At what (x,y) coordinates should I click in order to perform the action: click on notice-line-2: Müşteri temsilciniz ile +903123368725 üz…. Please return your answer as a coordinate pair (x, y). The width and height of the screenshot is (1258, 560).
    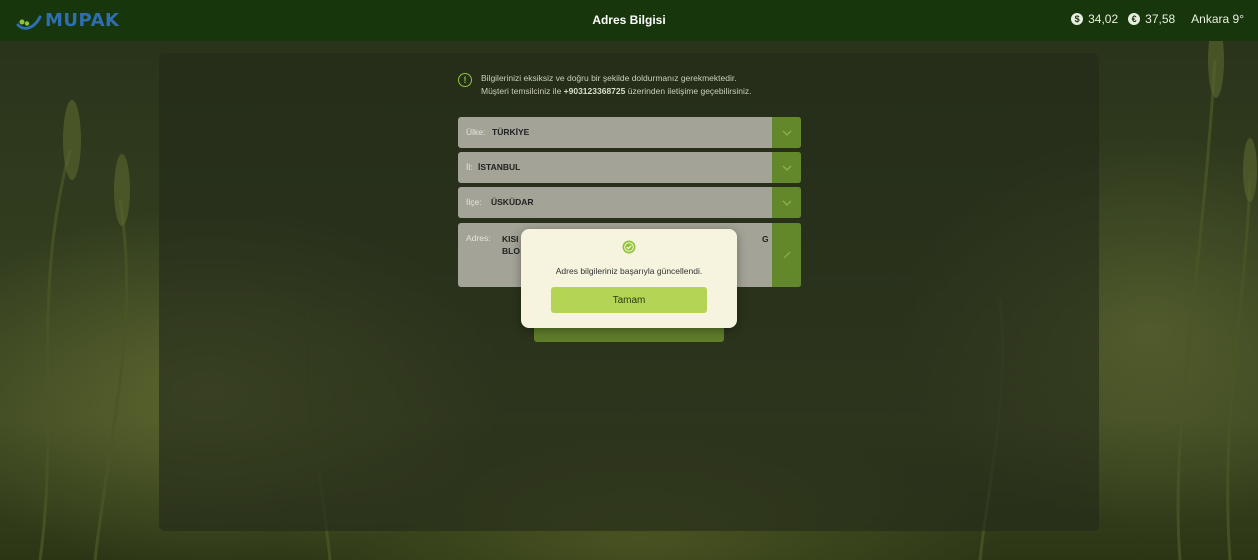
    Looking at the image, I should click on (616, 91).